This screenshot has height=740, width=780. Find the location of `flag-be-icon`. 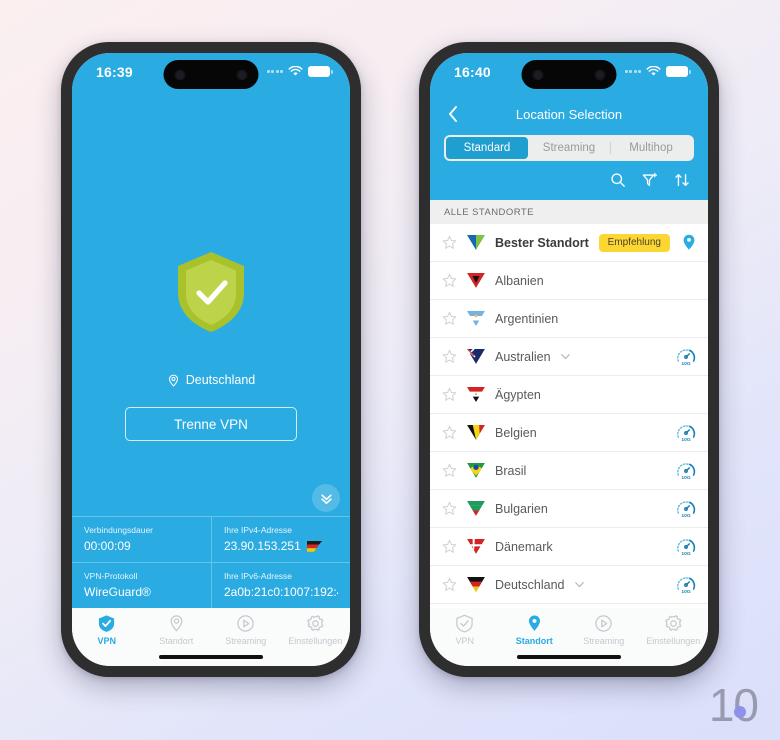

flag-be-icon is located at coordinates (476, 432).